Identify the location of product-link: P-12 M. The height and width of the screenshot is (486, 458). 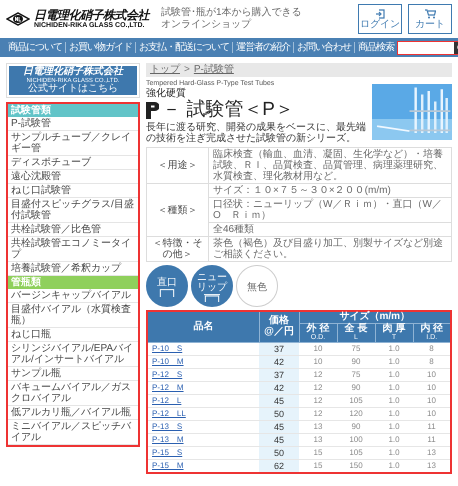
(168, 387).